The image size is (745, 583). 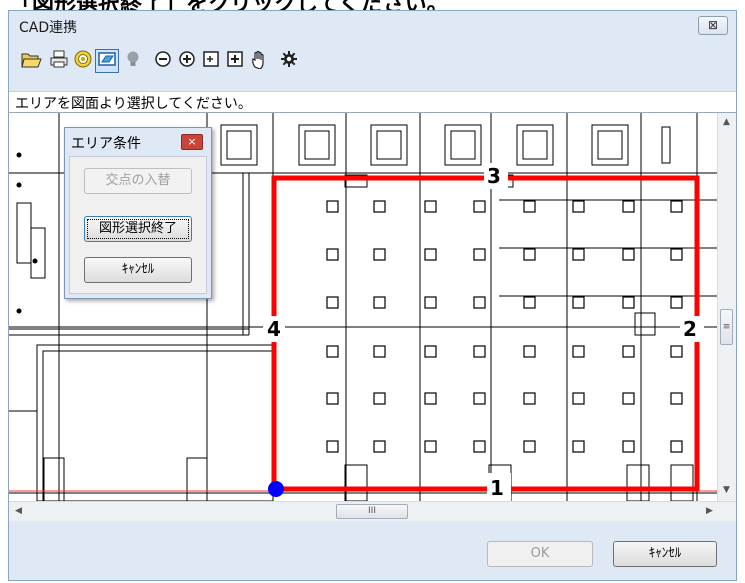 What do you see at coordinates (163, 61) in the screenshot?
I see `zoom-out-icon` at bounding box center [163, 61].